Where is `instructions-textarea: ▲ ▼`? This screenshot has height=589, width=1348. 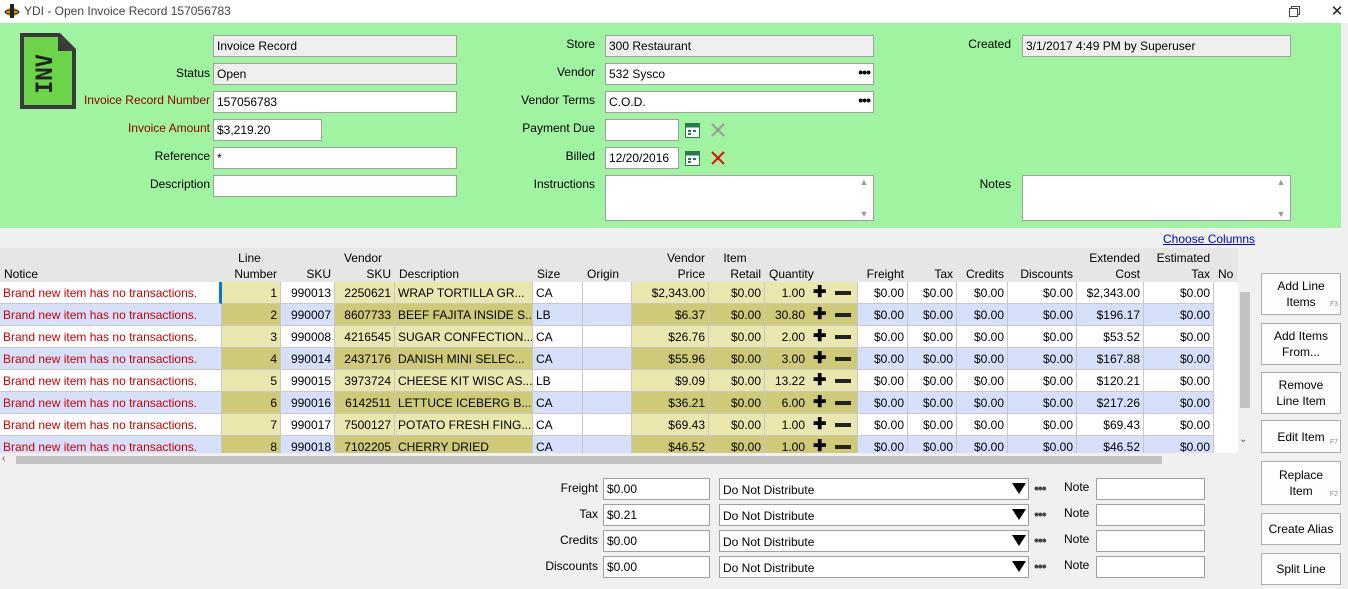
instructions-textarea: ▲ ▼ is located at coordinates (739, 198).